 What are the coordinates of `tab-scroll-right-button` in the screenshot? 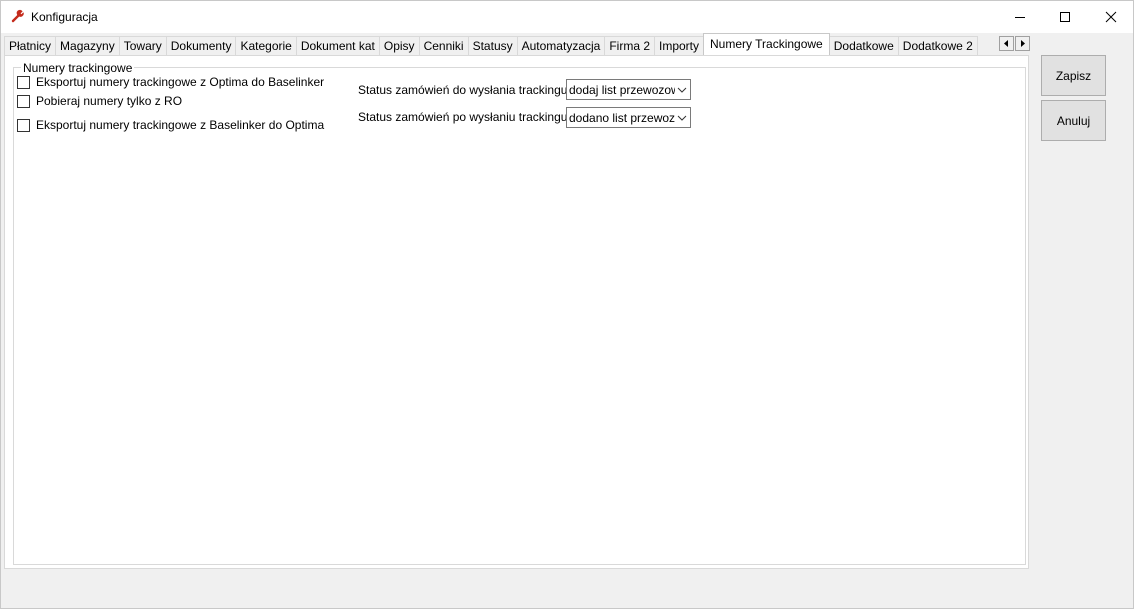 It's located at (1022, 43).